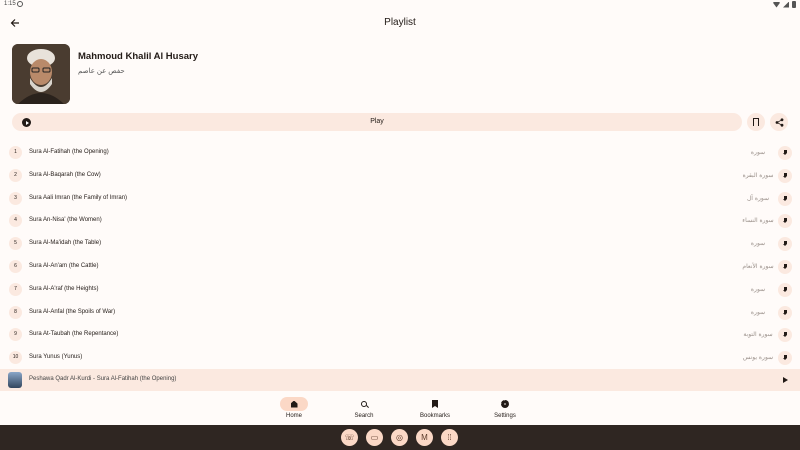 The image size is (800, 450). Describe the element at coordinates (15, 244) in the screenshot. I see `sura-number: 5` at that location.